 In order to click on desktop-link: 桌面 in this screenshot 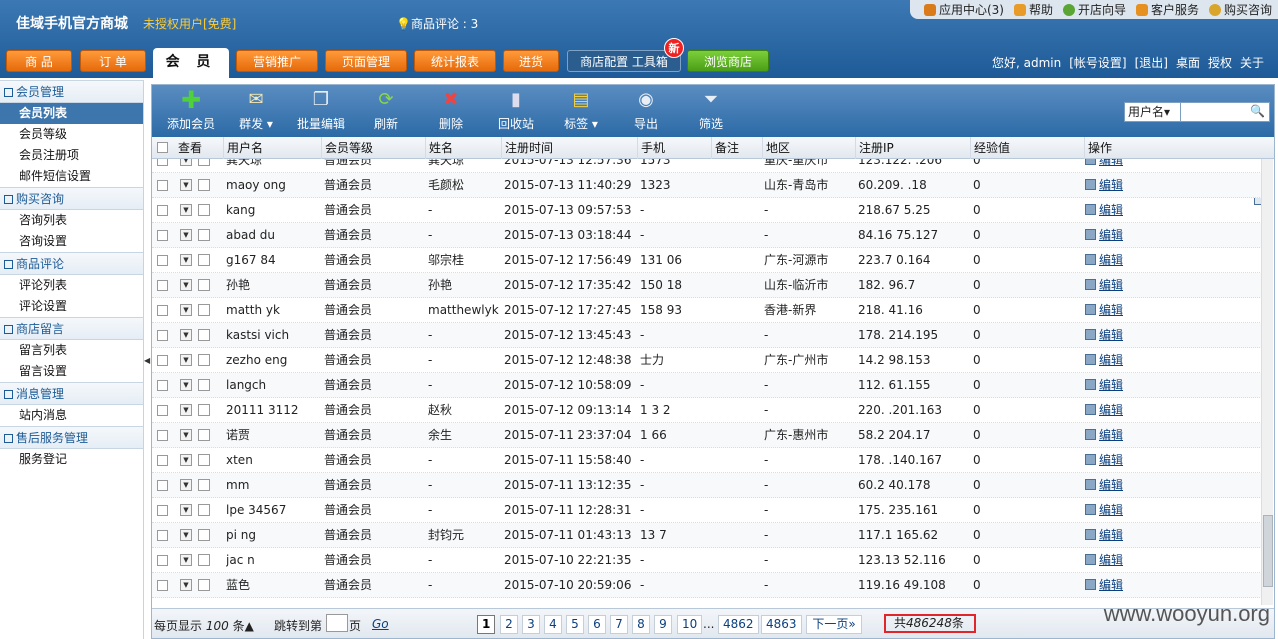, I will do `click(1188, 62)`.